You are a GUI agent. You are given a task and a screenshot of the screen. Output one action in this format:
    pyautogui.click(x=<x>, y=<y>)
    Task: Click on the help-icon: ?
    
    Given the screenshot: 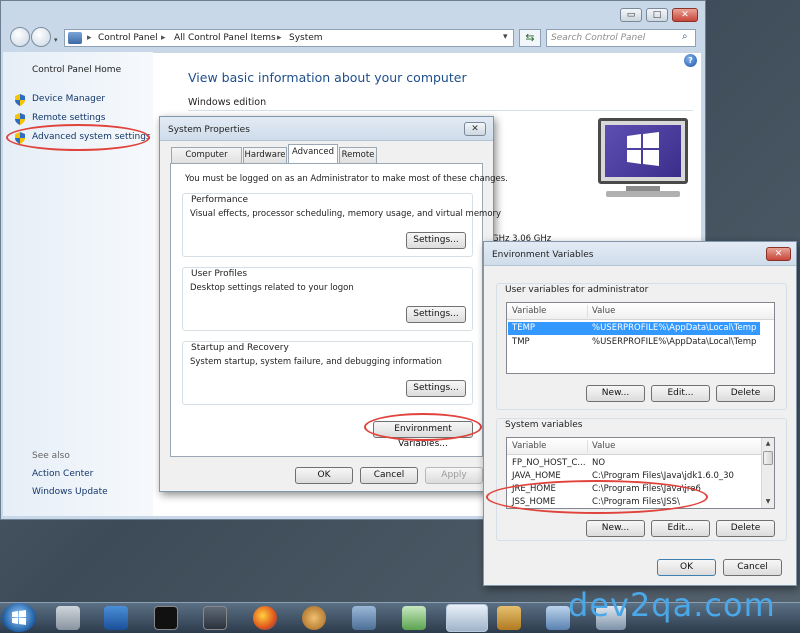 What is the action you would take?
    pyautogui.click(x=690, y=60)
    